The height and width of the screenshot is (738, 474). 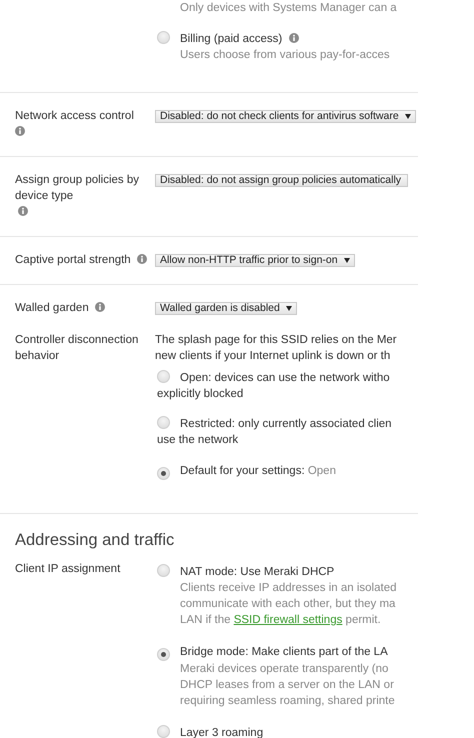 I want to click on option-description: communicate with each other, but they ma, so click(x=287, y=604).